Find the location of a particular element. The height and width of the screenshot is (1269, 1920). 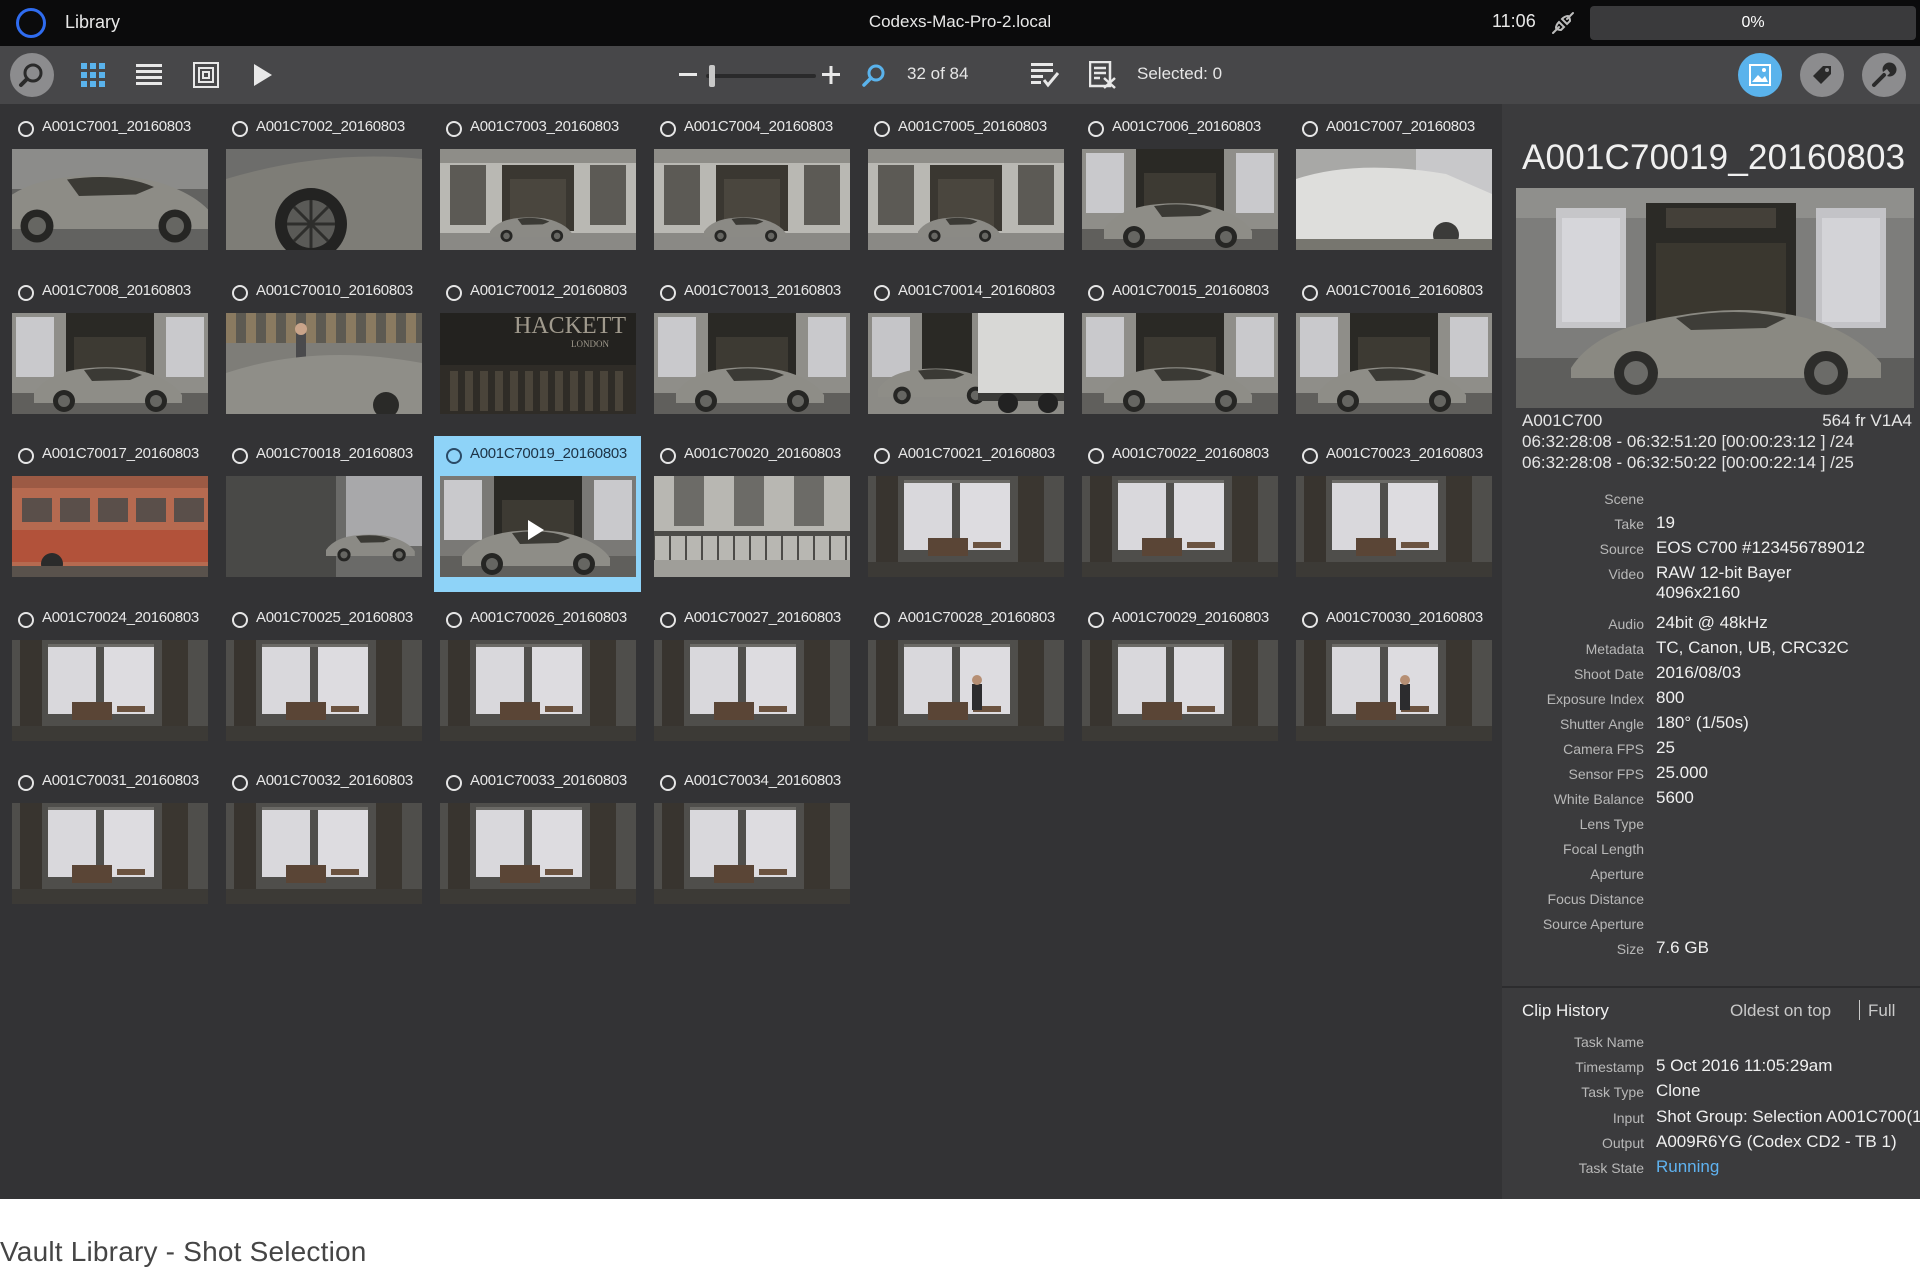

list-view-button is located at coordinates (149, 75).